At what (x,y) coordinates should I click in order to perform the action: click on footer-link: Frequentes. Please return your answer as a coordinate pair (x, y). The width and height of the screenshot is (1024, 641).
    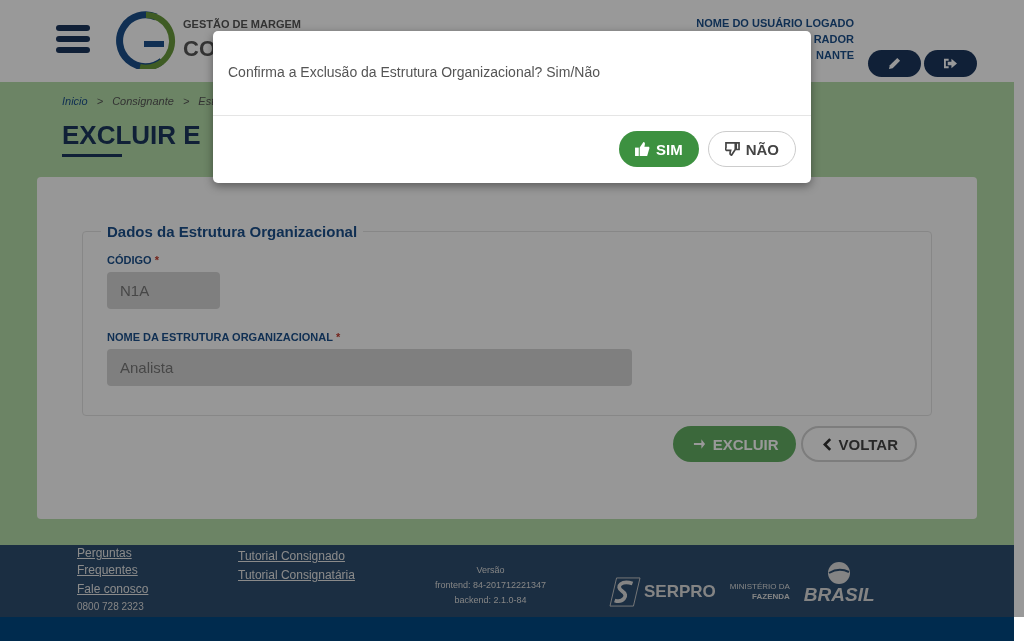
    Looking at the image, I should click on (157, 570).